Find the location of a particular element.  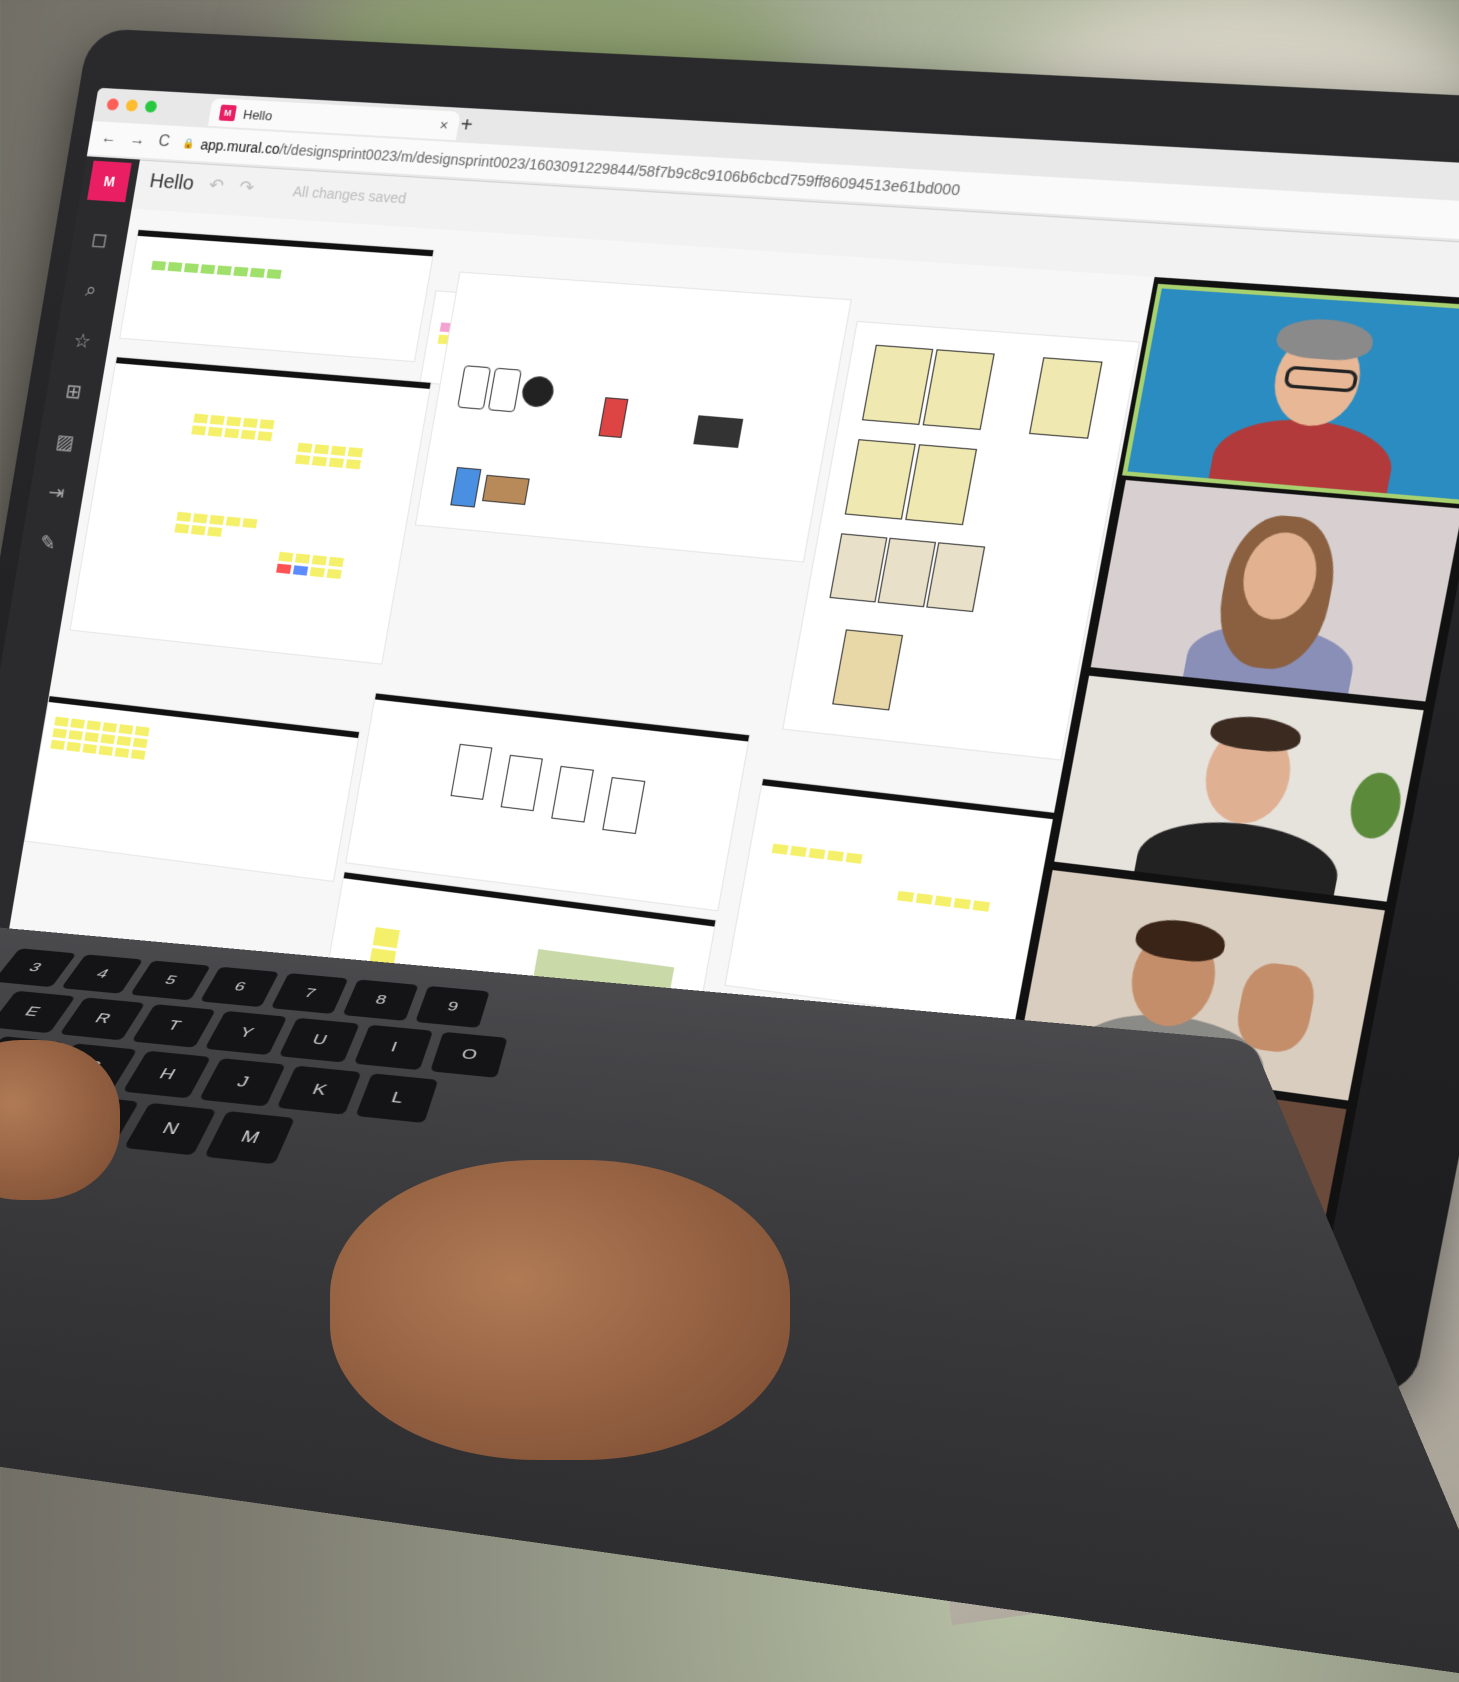

new-tab-button: + is located at coordinates (466, 126).